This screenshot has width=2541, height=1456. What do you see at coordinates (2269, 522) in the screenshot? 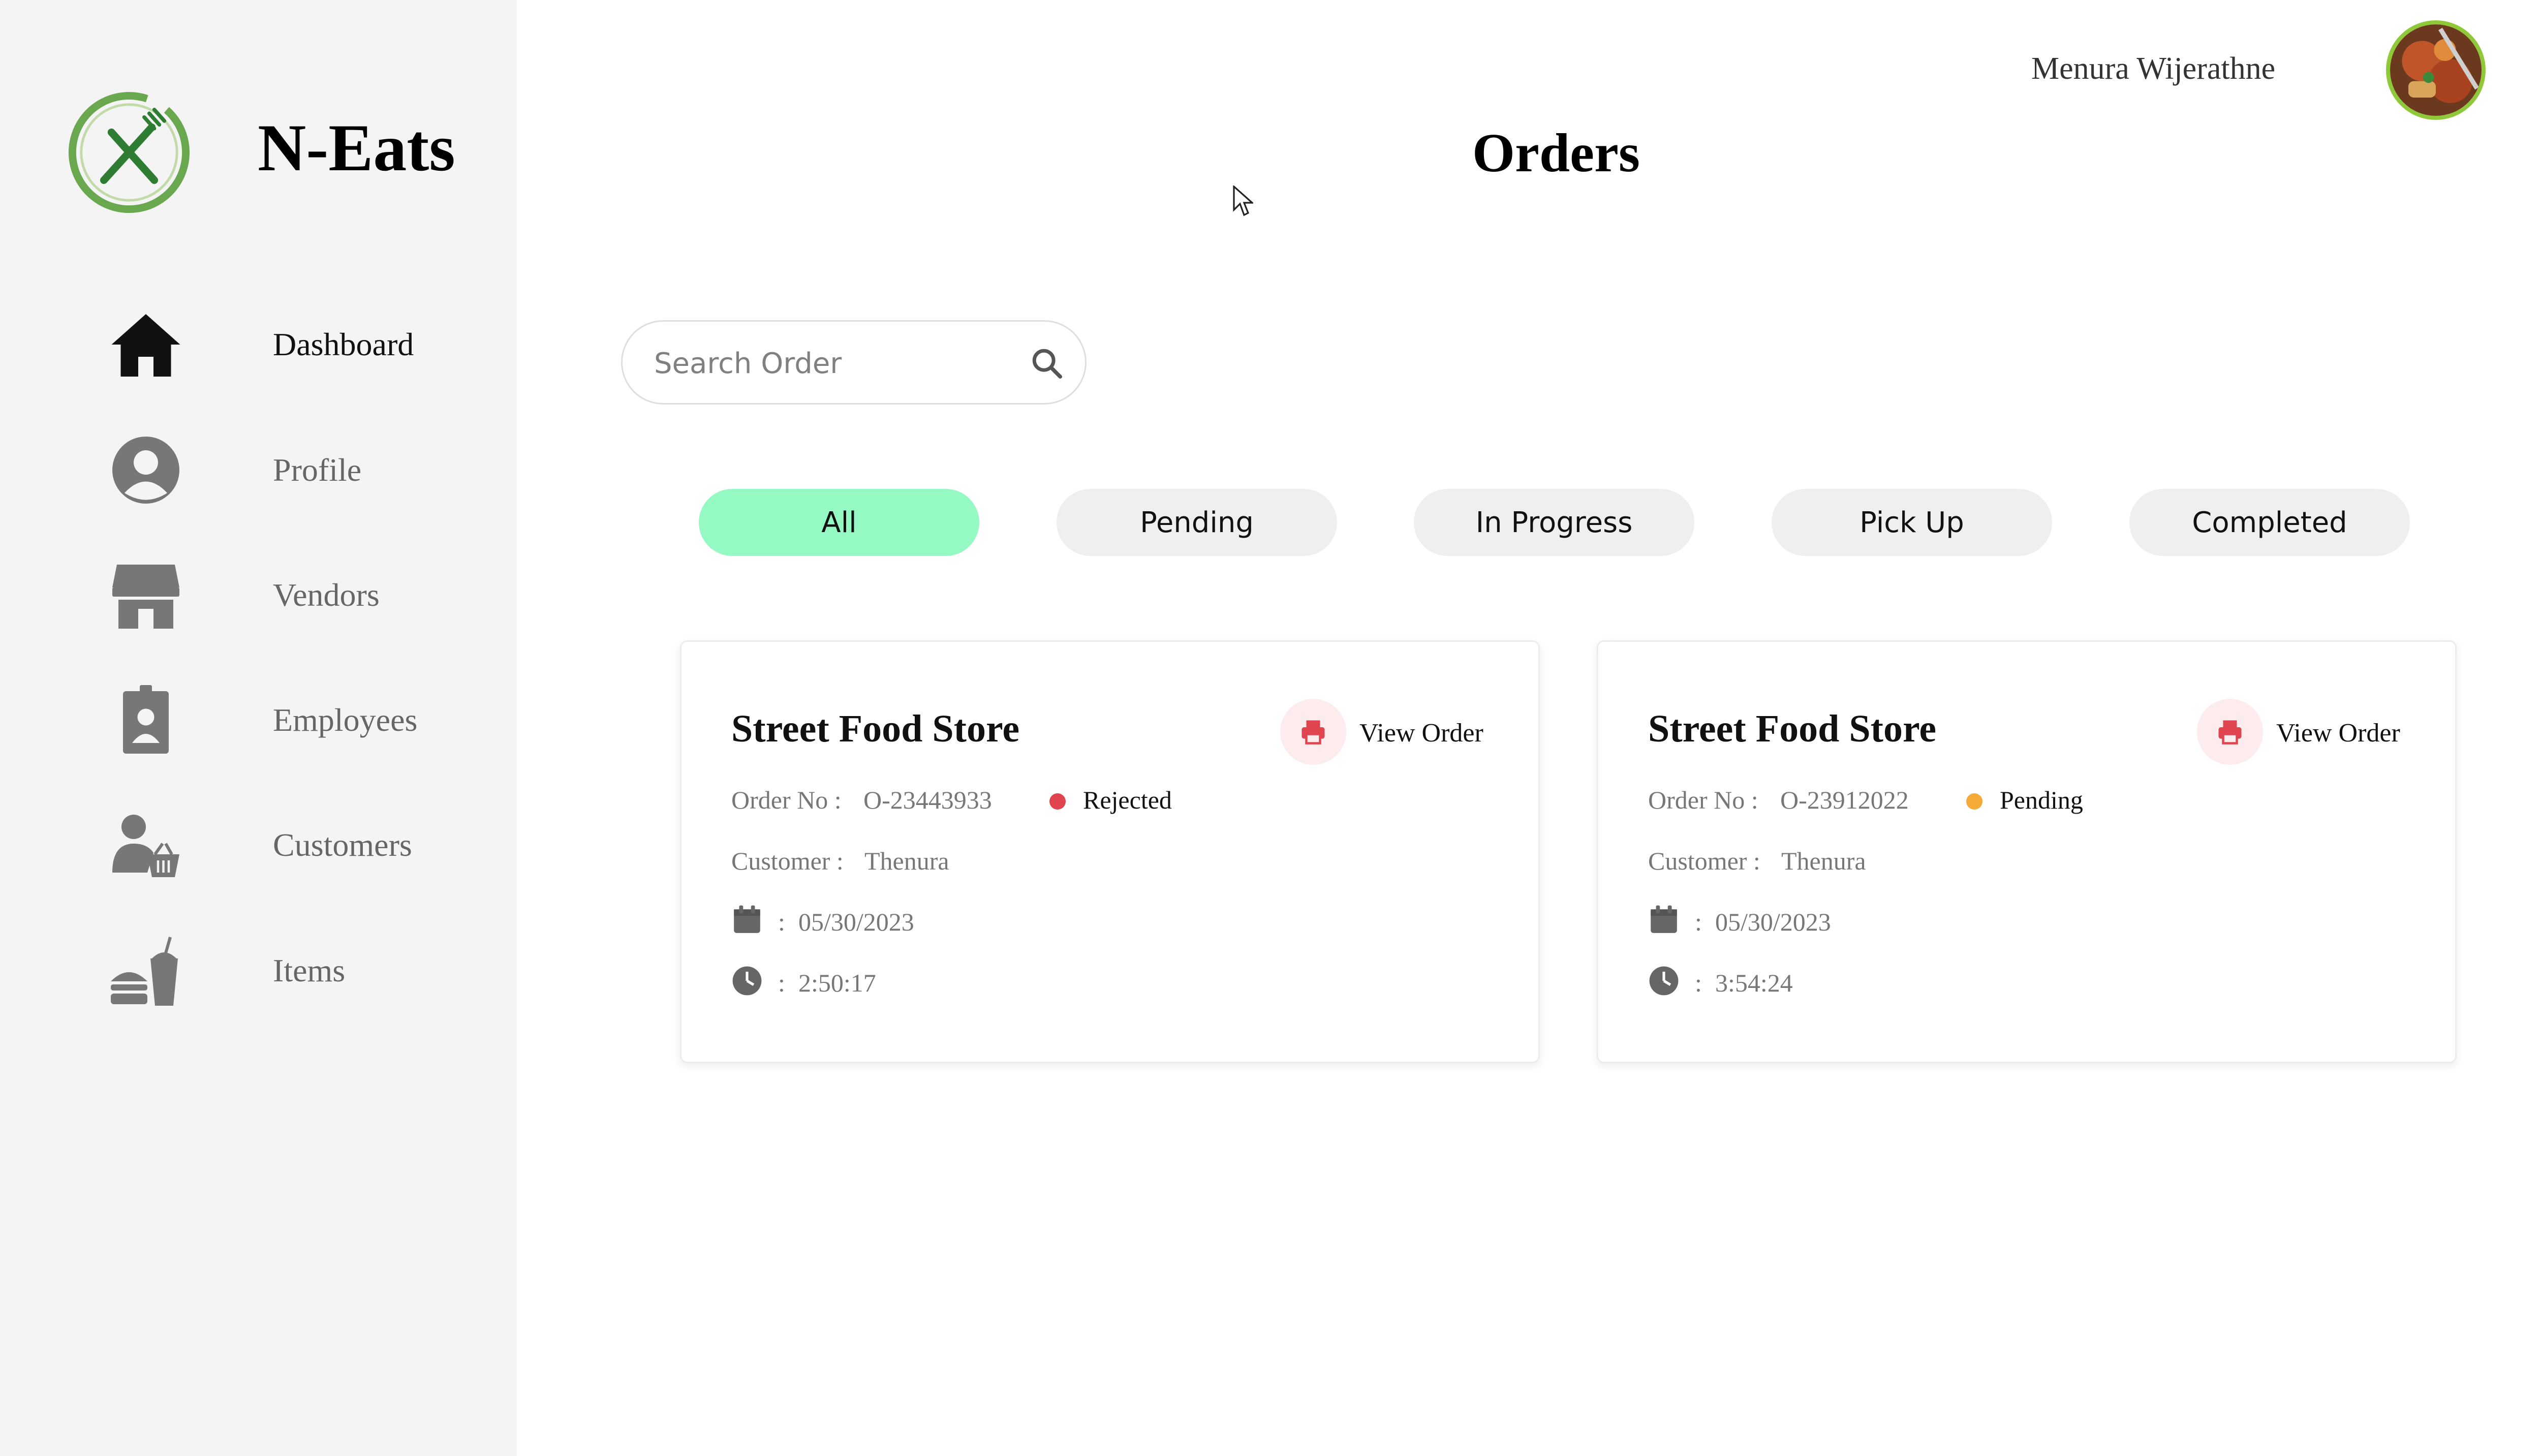
I see `tab-completed: Completed` at bounding box center [2269, 522].